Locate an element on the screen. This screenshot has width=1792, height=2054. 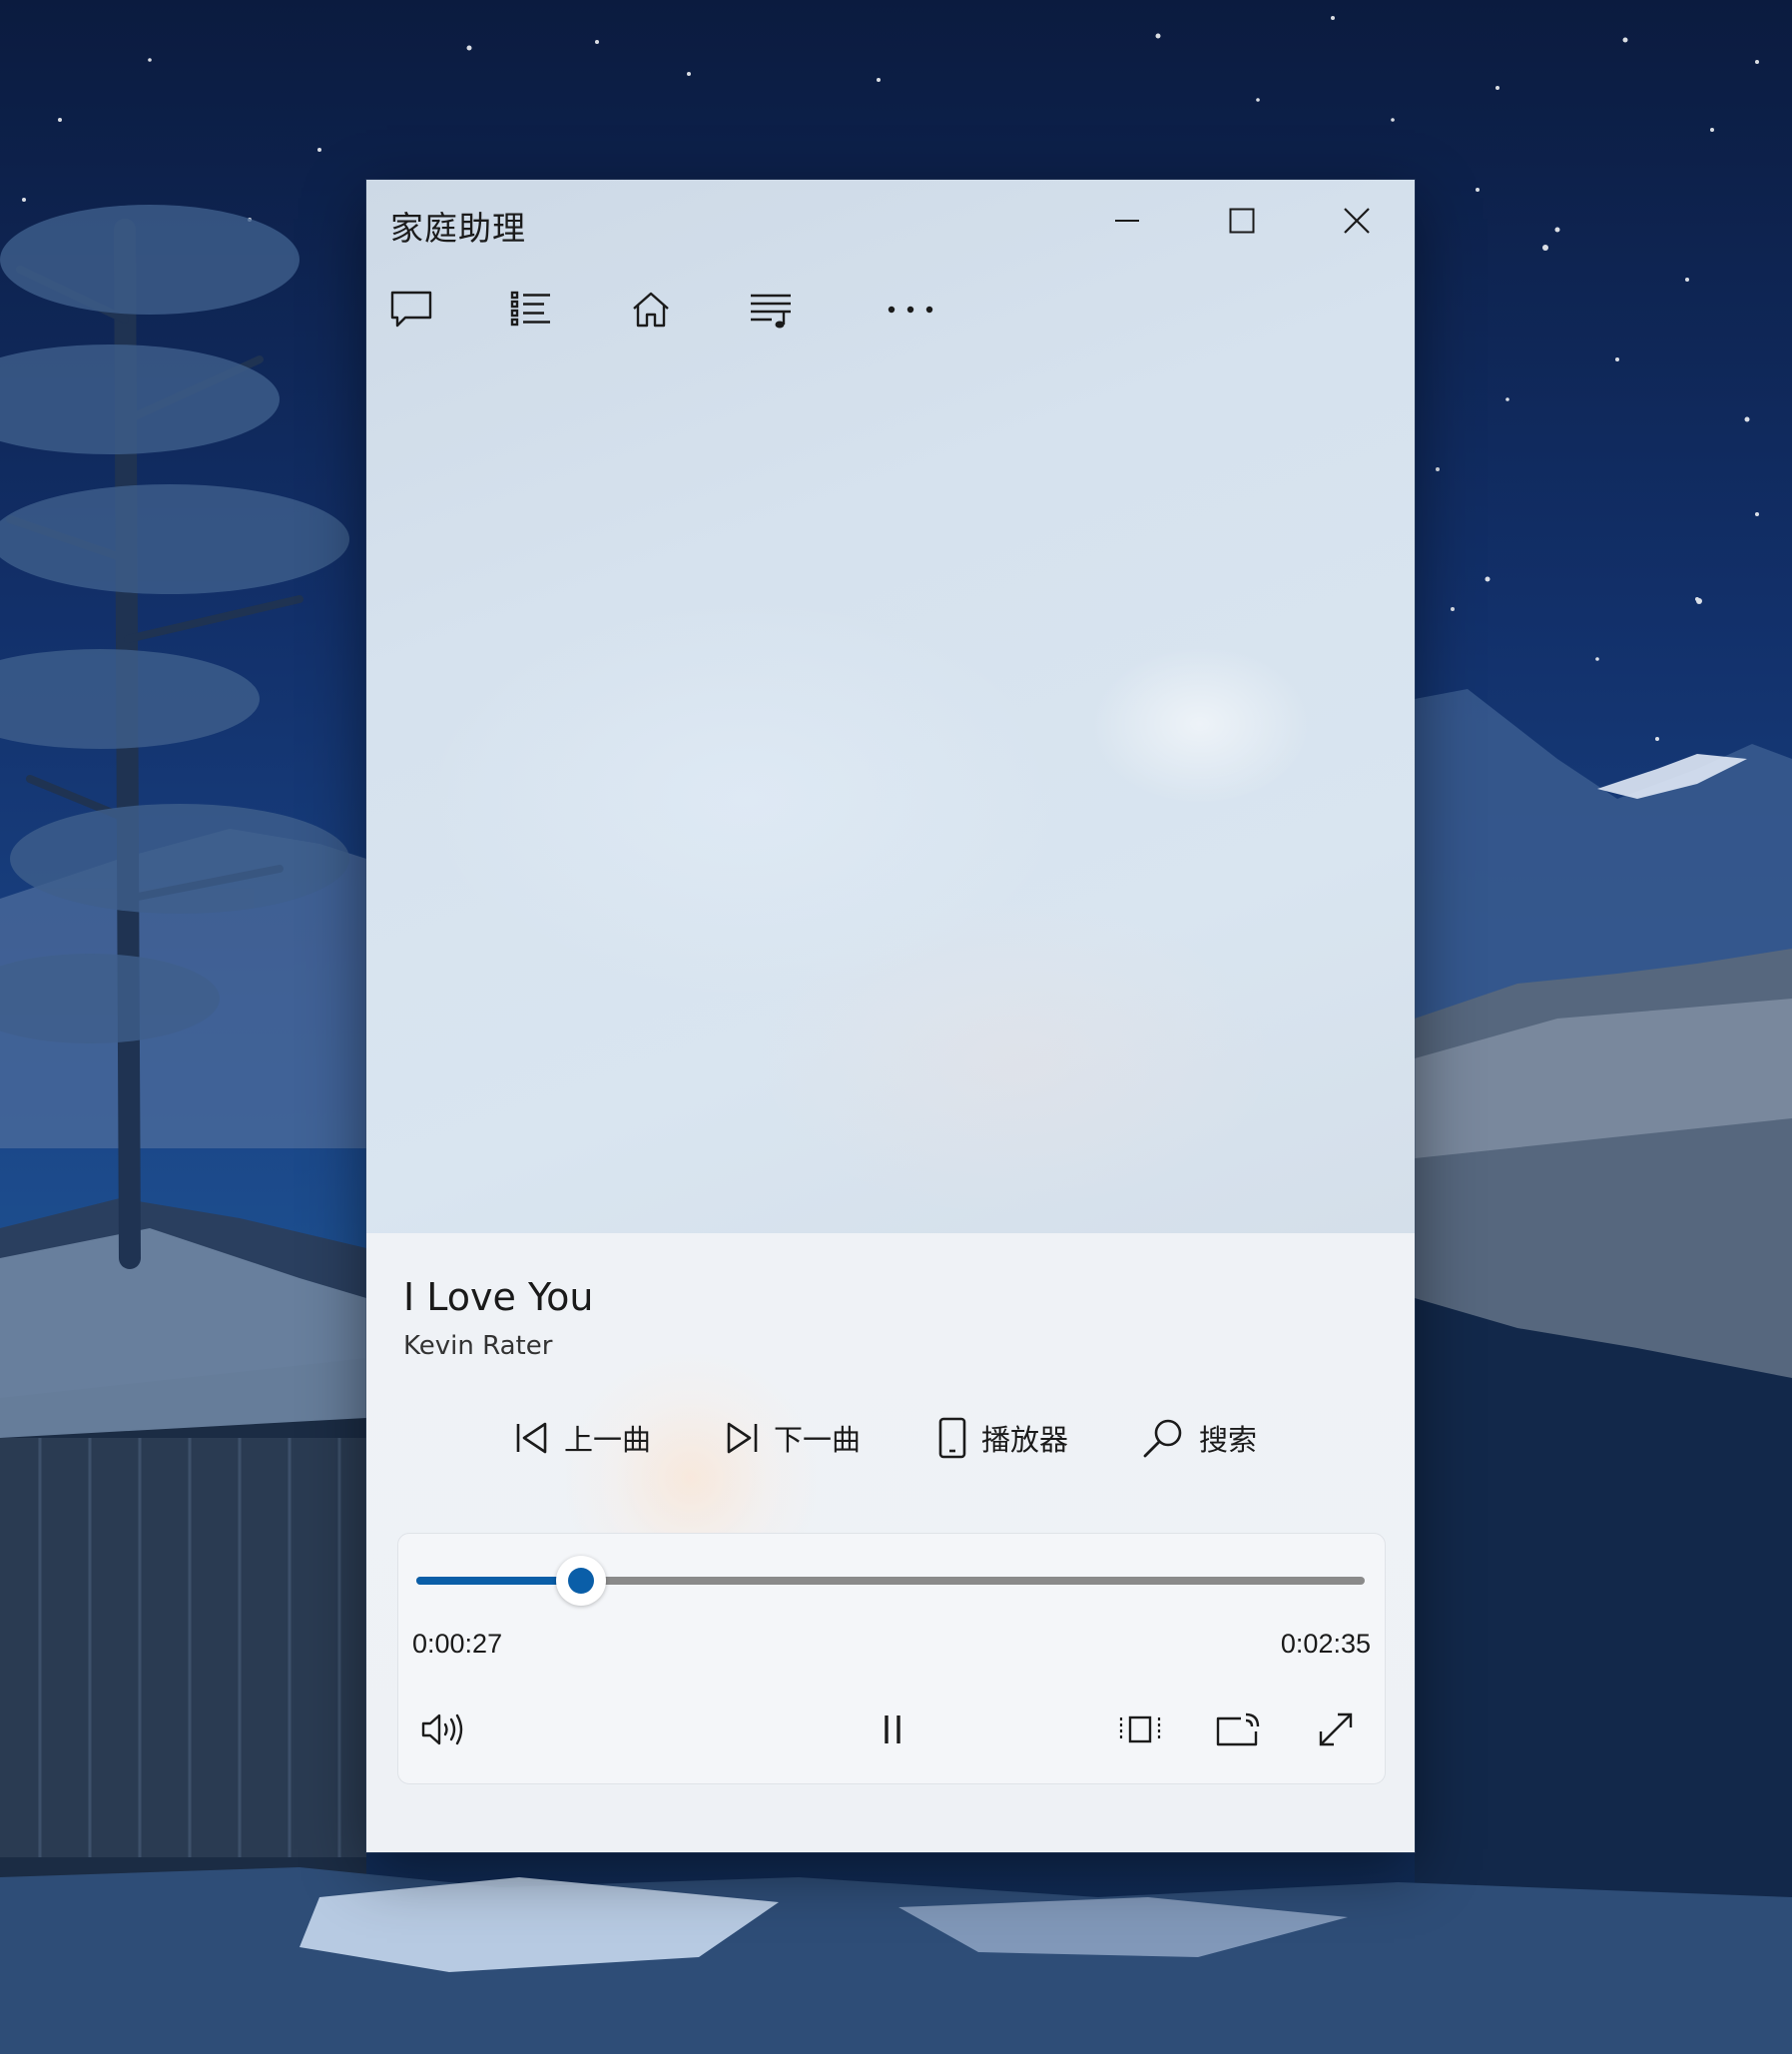
nav-bar is located at coordinates (890, 309).